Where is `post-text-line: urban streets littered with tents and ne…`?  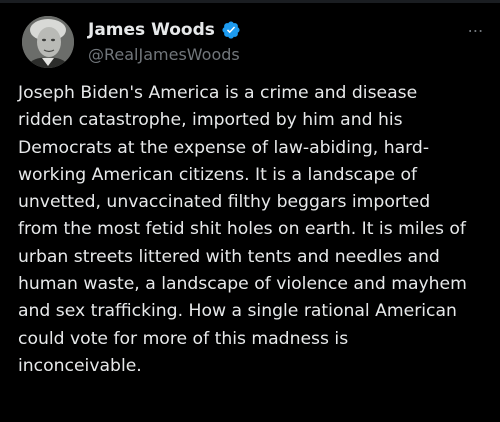 post-text-line: urban streets littered with tents and ne… is located at coordinates (229, 256).